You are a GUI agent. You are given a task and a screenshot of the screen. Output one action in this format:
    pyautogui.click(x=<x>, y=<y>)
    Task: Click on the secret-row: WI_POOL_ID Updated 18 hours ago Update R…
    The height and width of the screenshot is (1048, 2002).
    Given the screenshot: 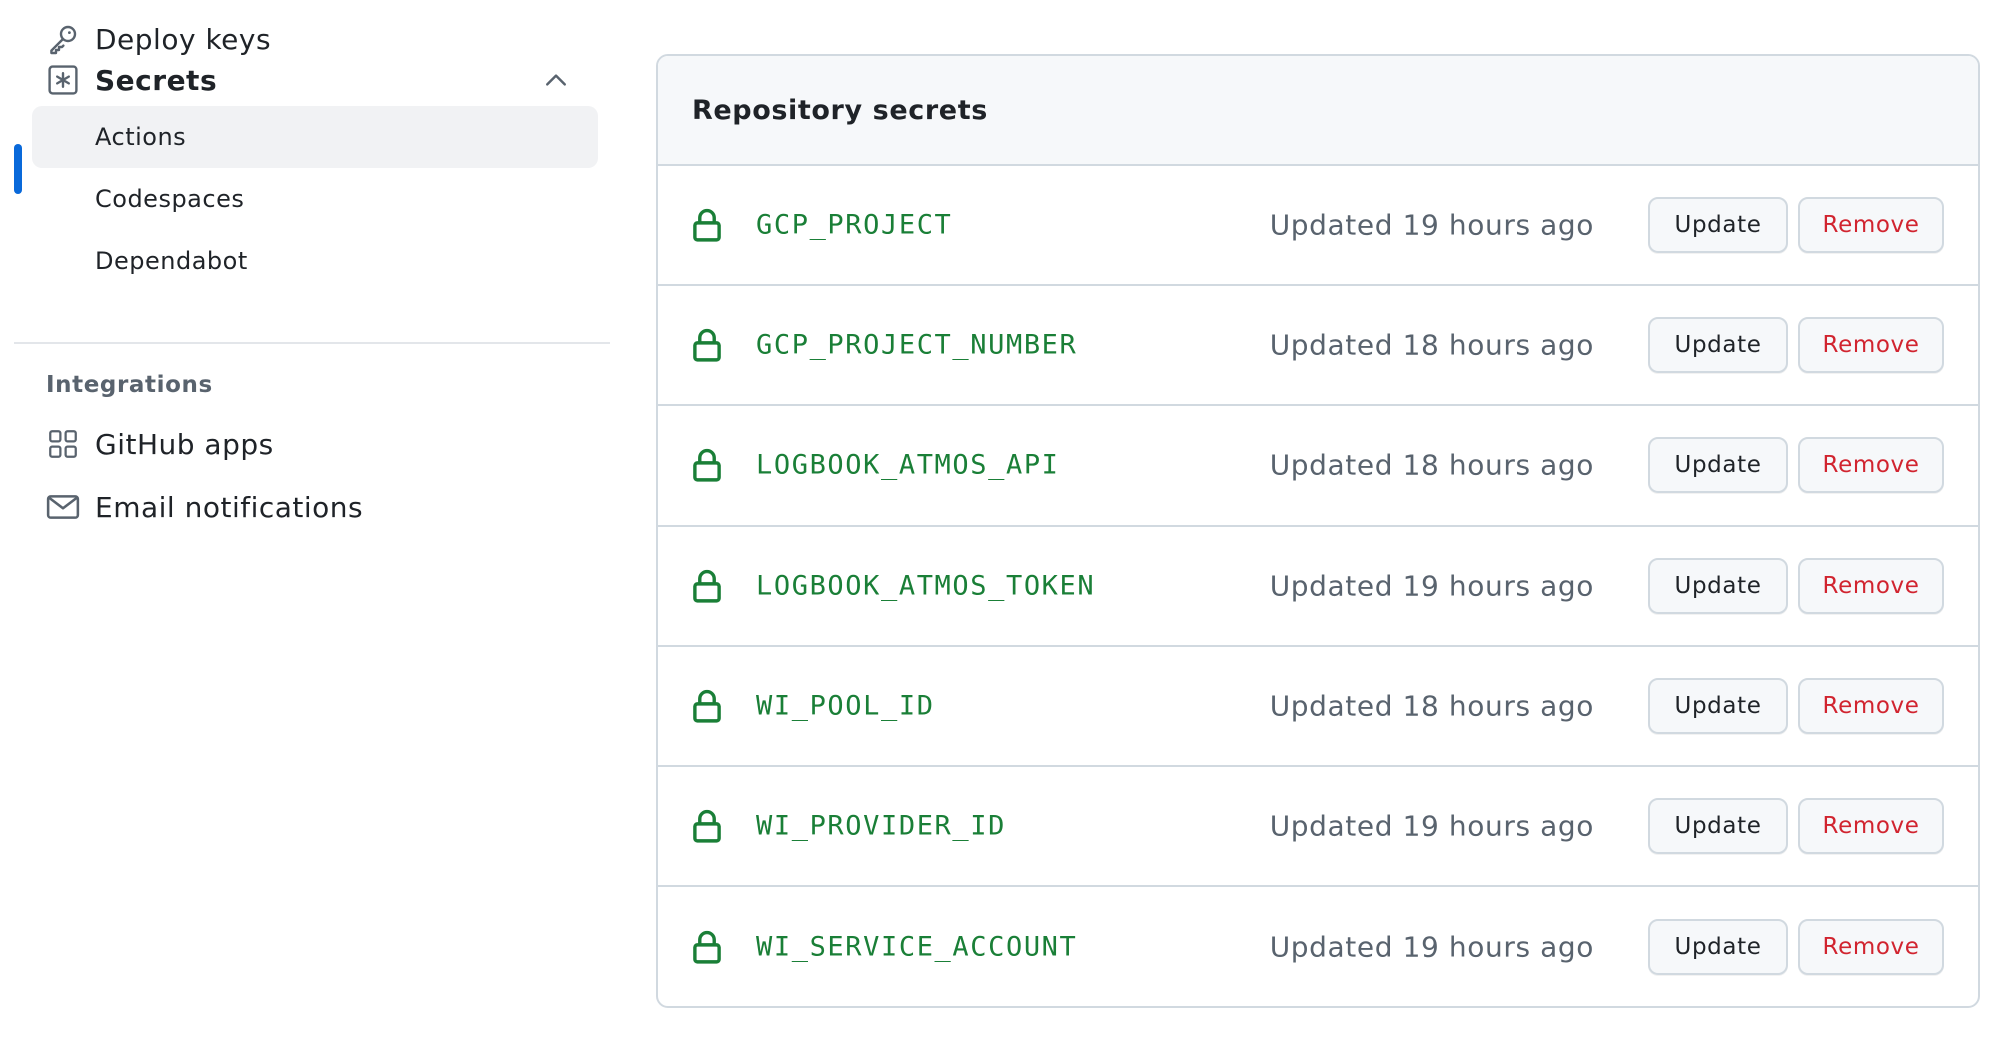 What is the action you would take?
    pyautogui.click(x=1318, y=707)
    